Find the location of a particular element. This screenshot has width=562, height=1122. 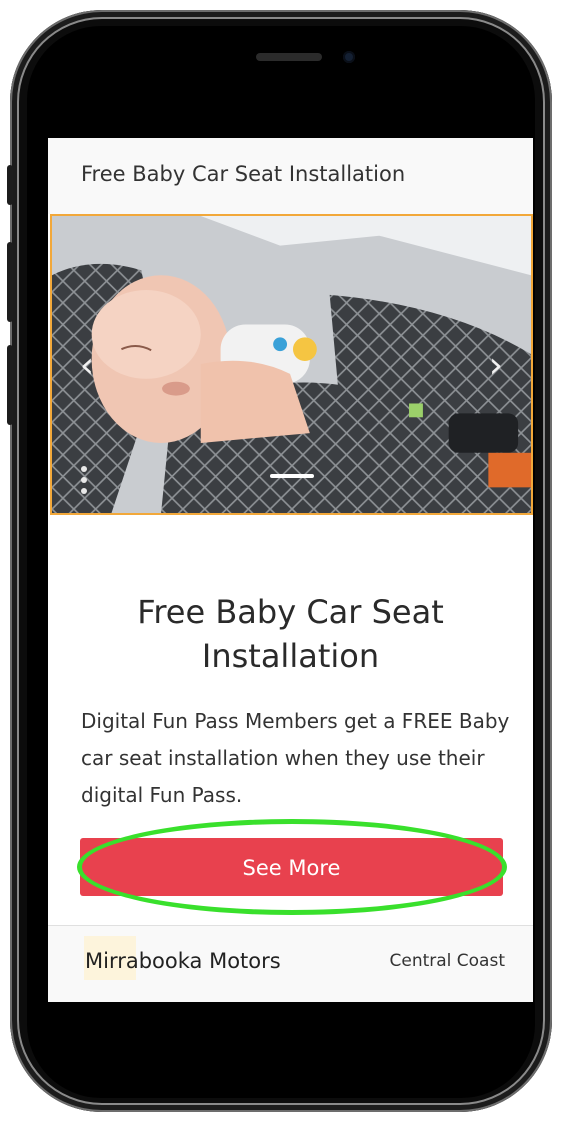

footer-bar: Mirrabooka Motors Central Coast is located at coordinates (290, 963).